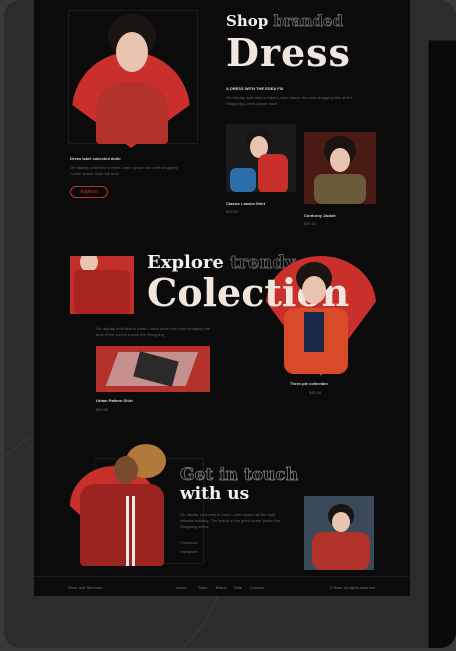 This screenshot has width=456, height=651. What do you see at coordinates (102, 285) in the screenshot?
I see `collection-image-red-shirt` at bounding box center [102, 285].